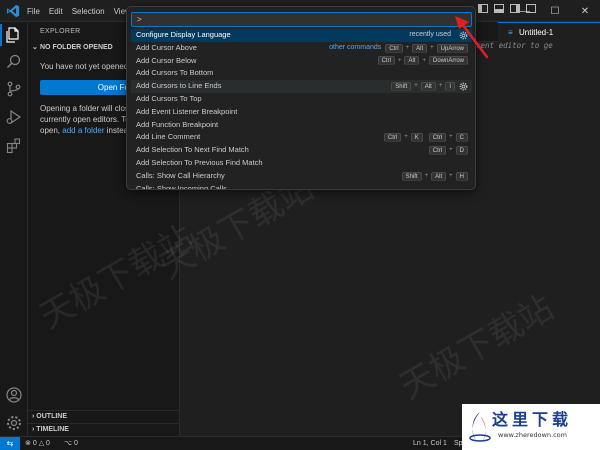 This screenshot has height=450, width=600. What do you see at coordinates (187, 111) in the screenshot?
I see `command-label: Add Event Listener Breakpoint` at bounding box center [187, 111].